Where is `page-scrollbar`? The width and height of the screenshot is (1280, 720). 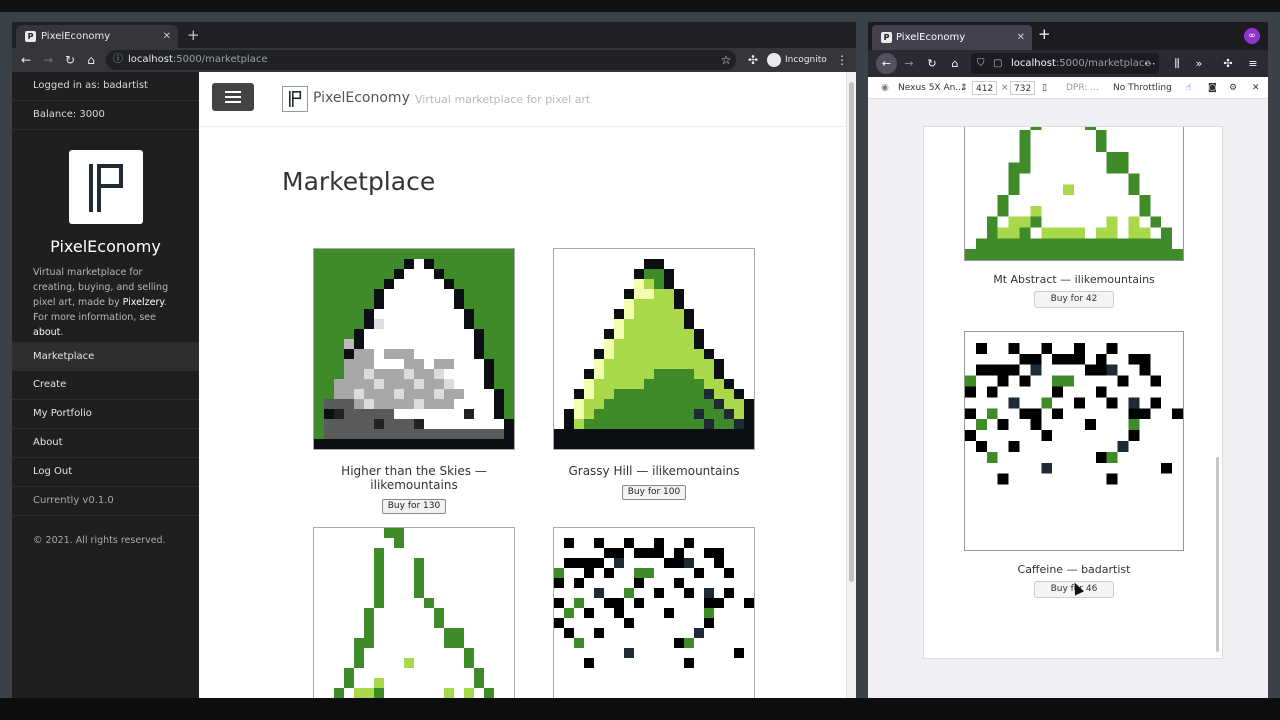 page-scrollbar is located at coordinates (851, 385).